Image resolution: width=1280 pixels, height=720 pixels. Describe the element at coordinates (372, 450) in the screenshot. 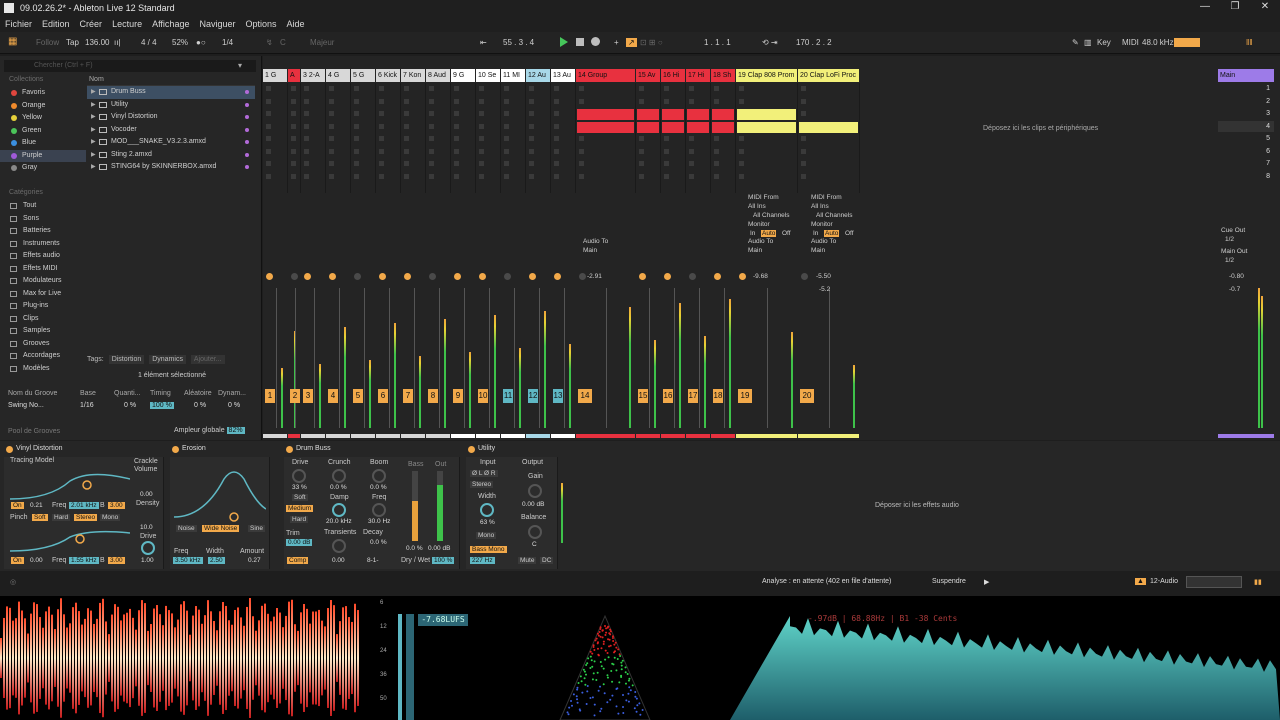

I see `drum-buss-title: Drum Buss` at that location.